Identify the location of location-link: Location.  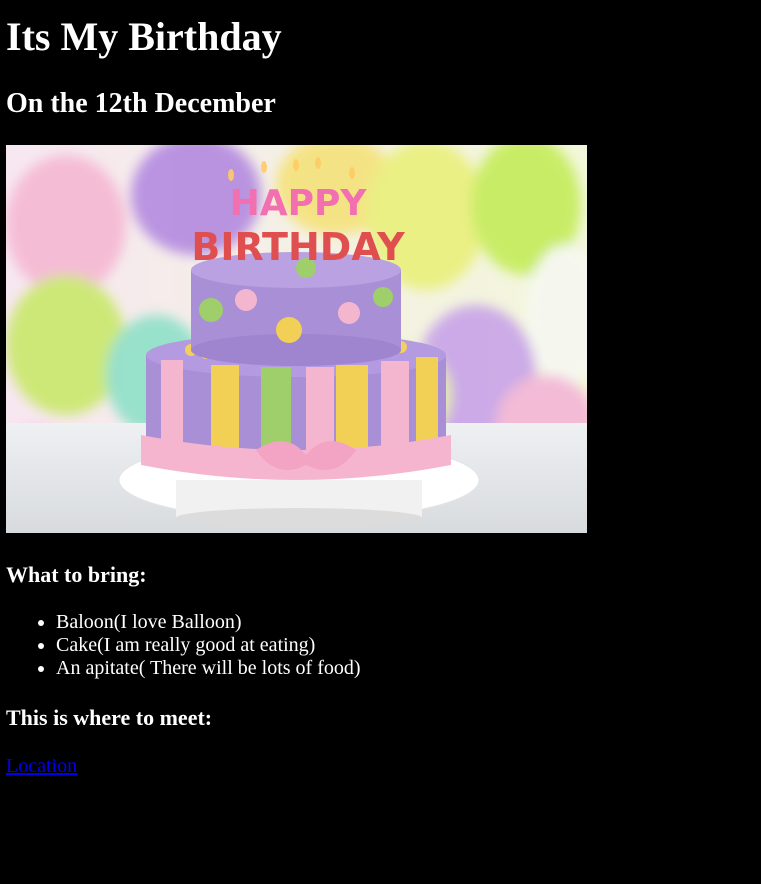
(41, 766).